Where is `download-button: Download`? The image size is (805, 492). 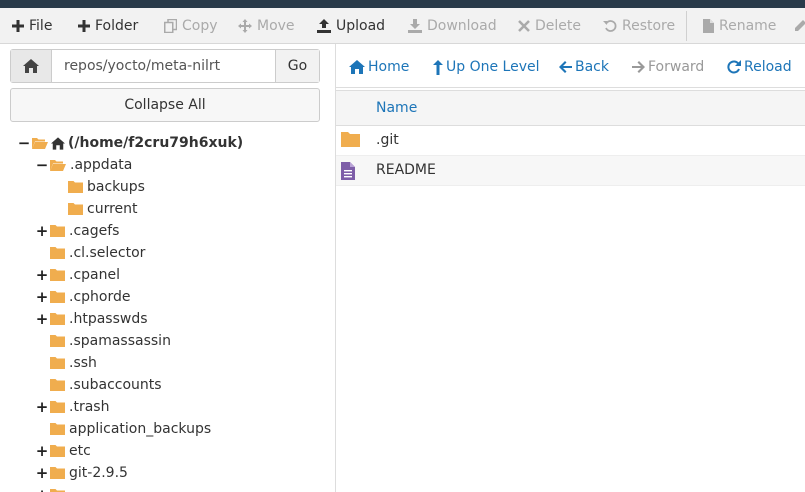 download-button: Download is located at coordinates (452, 25).